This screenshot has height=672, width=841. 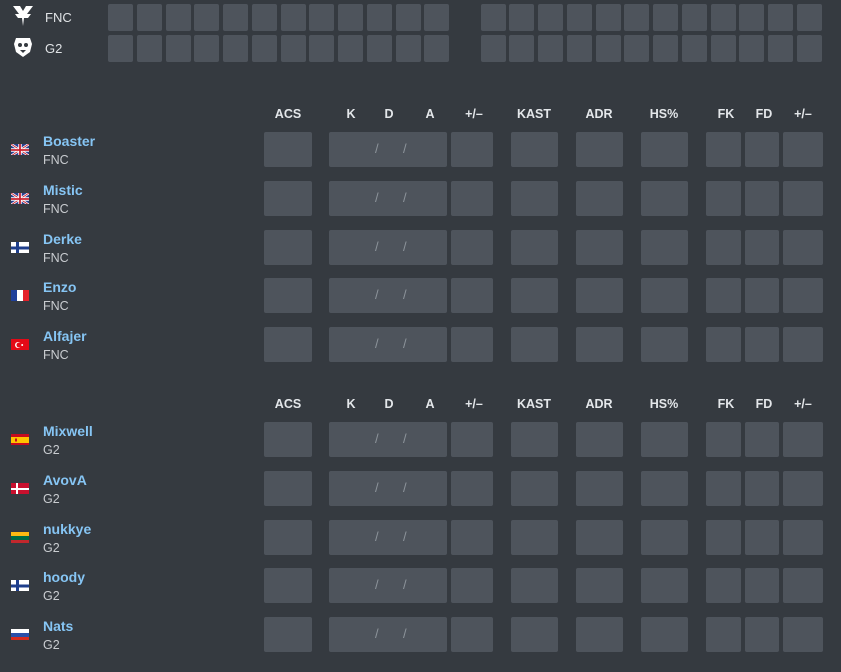 I want to click on dk-flag-icon, so click(x=20, y=488).